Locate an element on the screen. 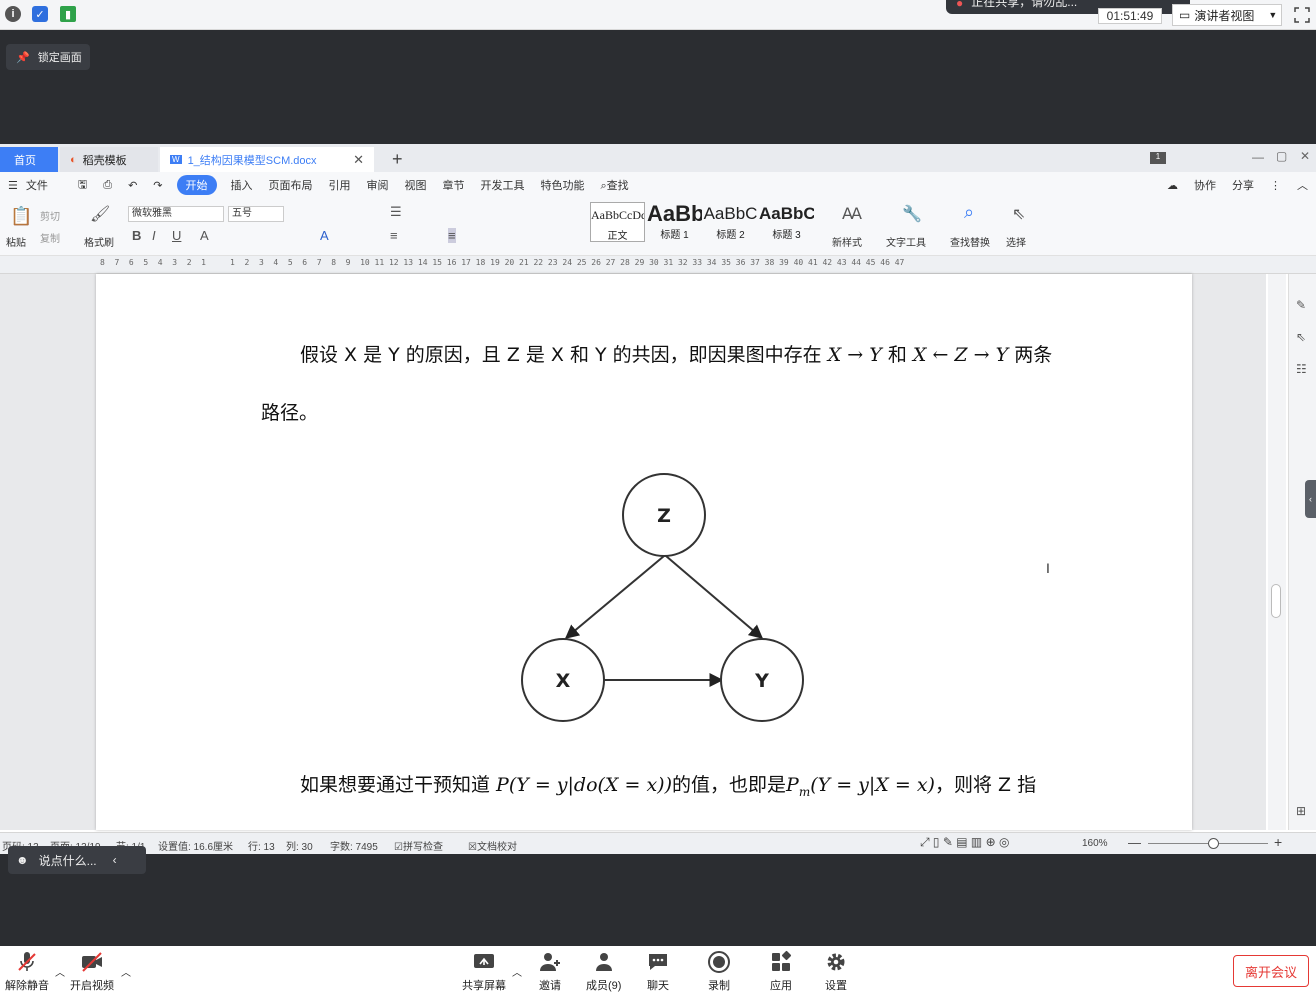 Image resolution: width=1316 pixels, height=994 pixels. collapse-ribbon-icon: ︿ is located at coordinates (1302, 185).